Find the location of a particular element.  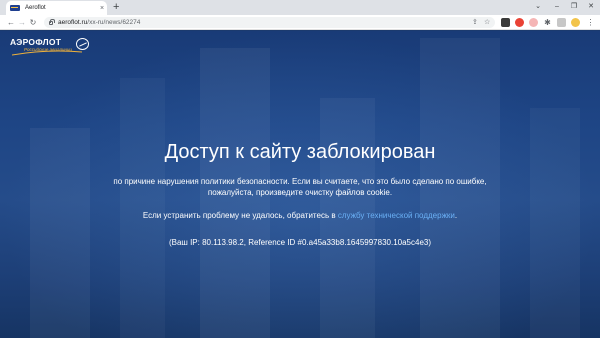

reload-button: ↻ is located at coordinates (33, 22).